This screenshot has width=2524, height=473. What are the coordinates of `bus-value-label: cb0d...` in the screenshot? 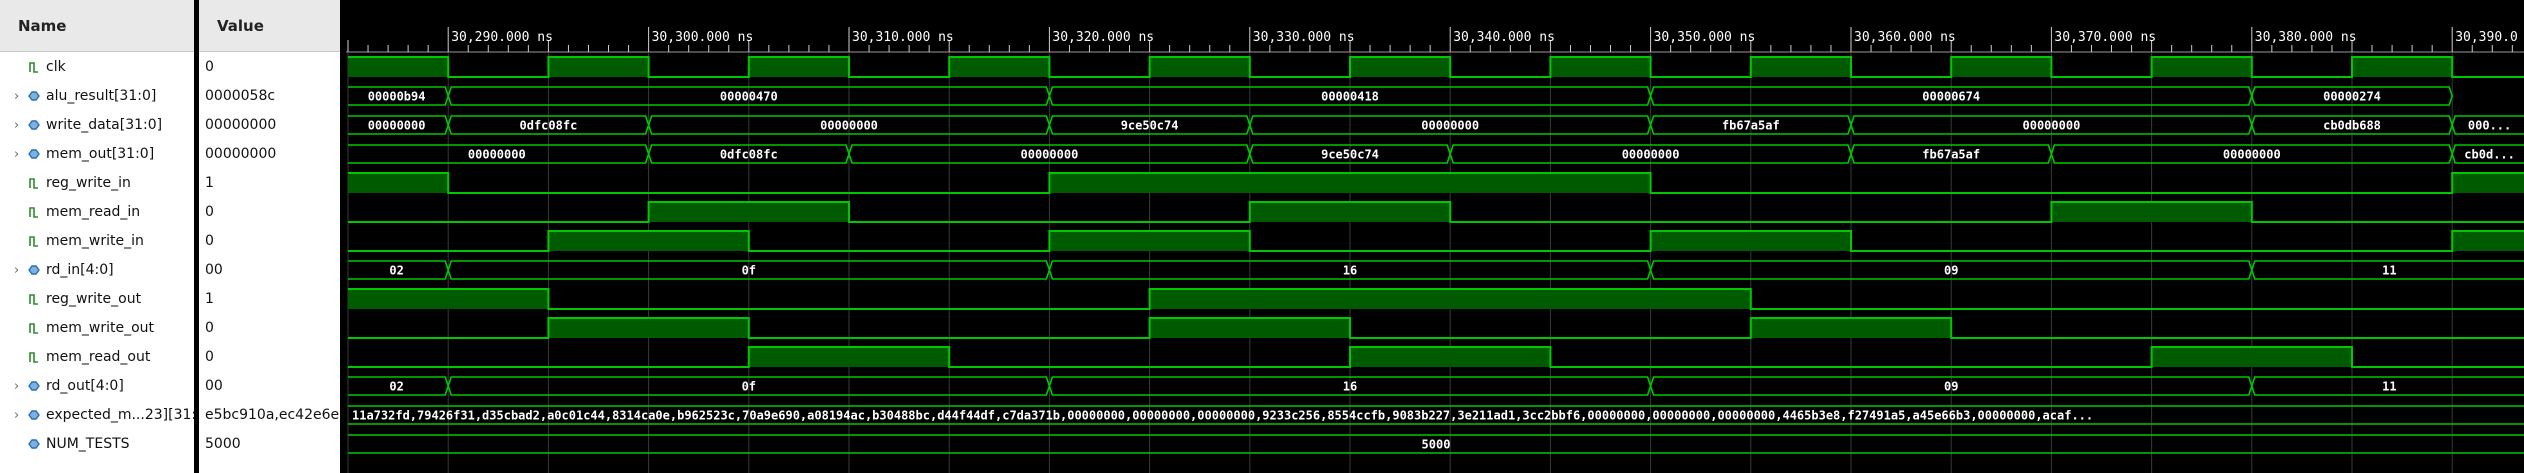 It's located at (2489, 155).